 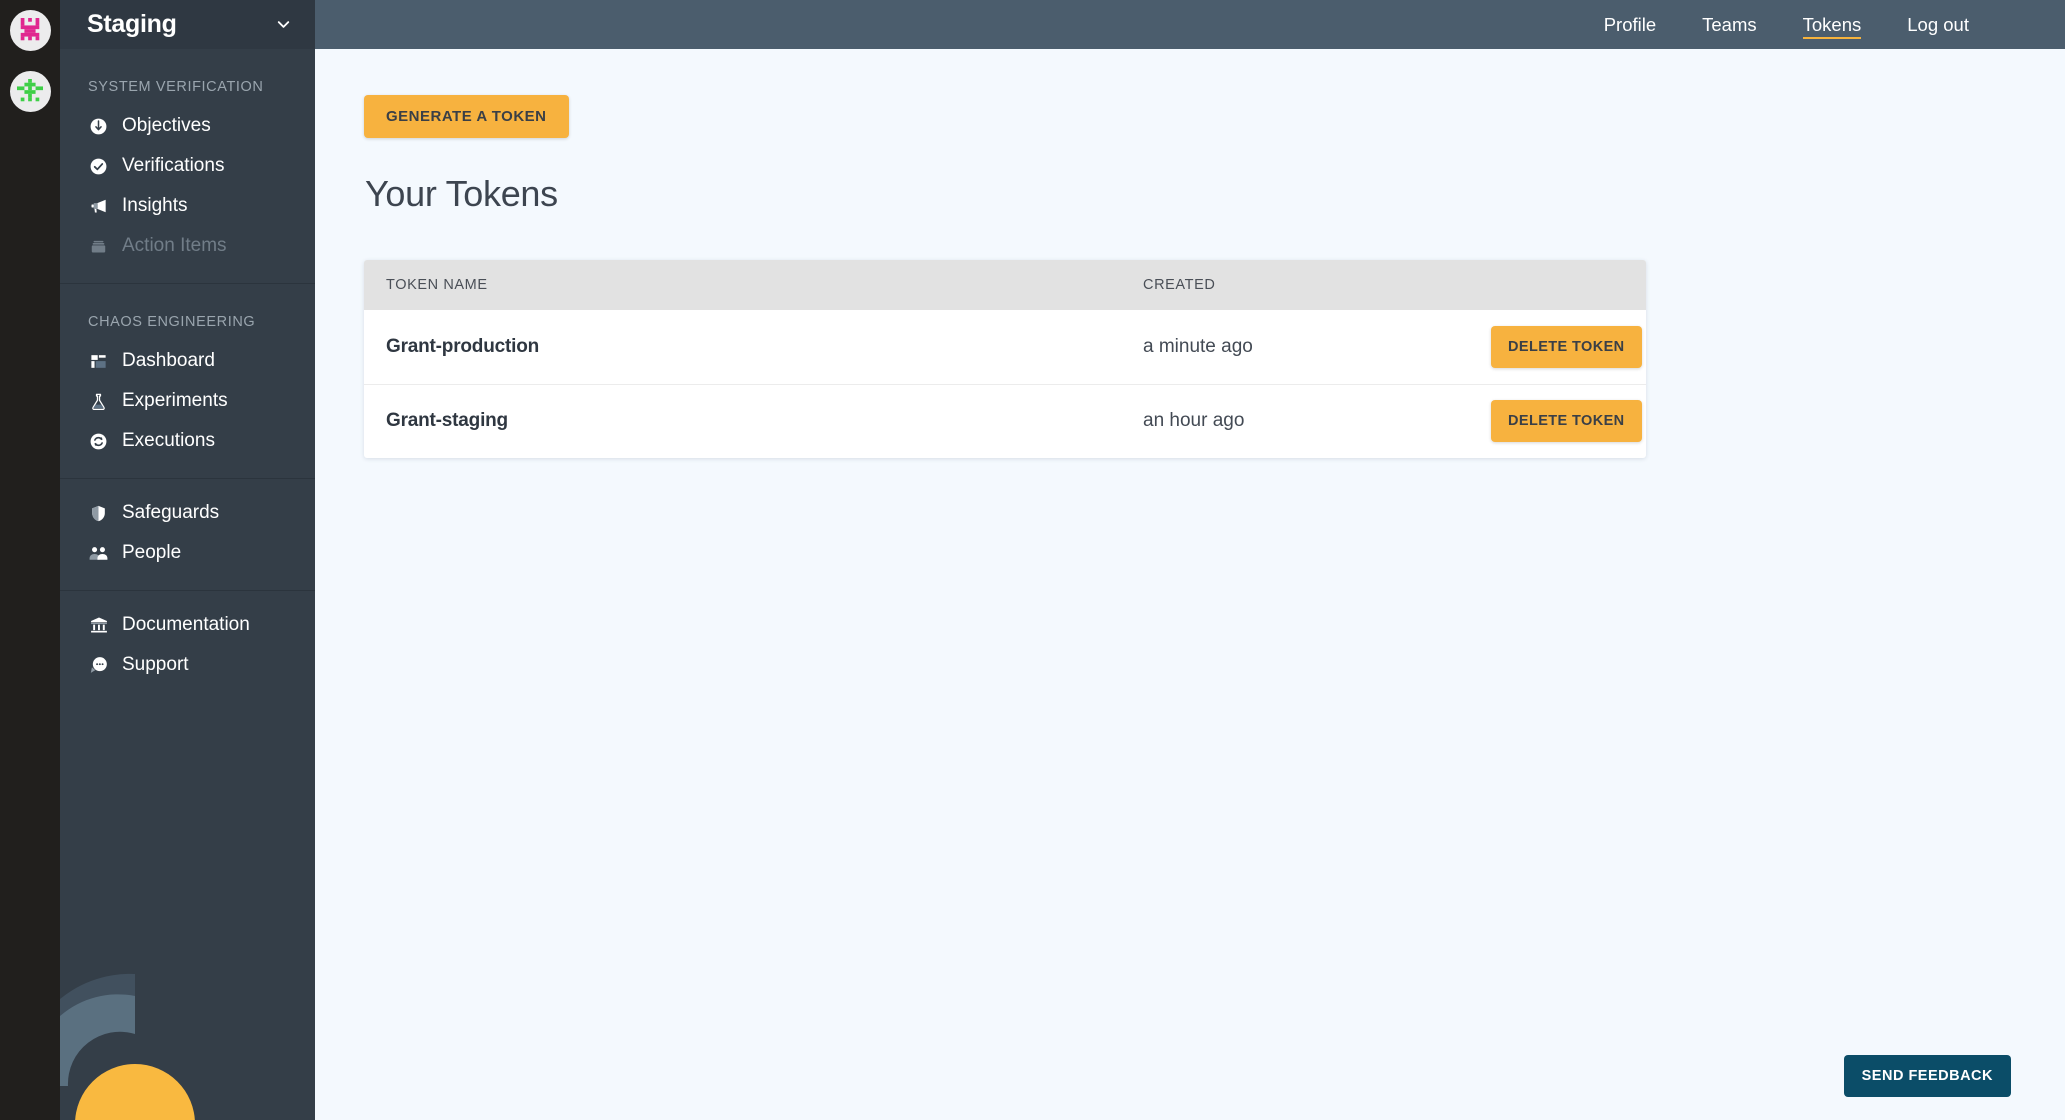 I want to click on table-header-row: TOKEN NAME CREATED, so click(x=1005, y=285).